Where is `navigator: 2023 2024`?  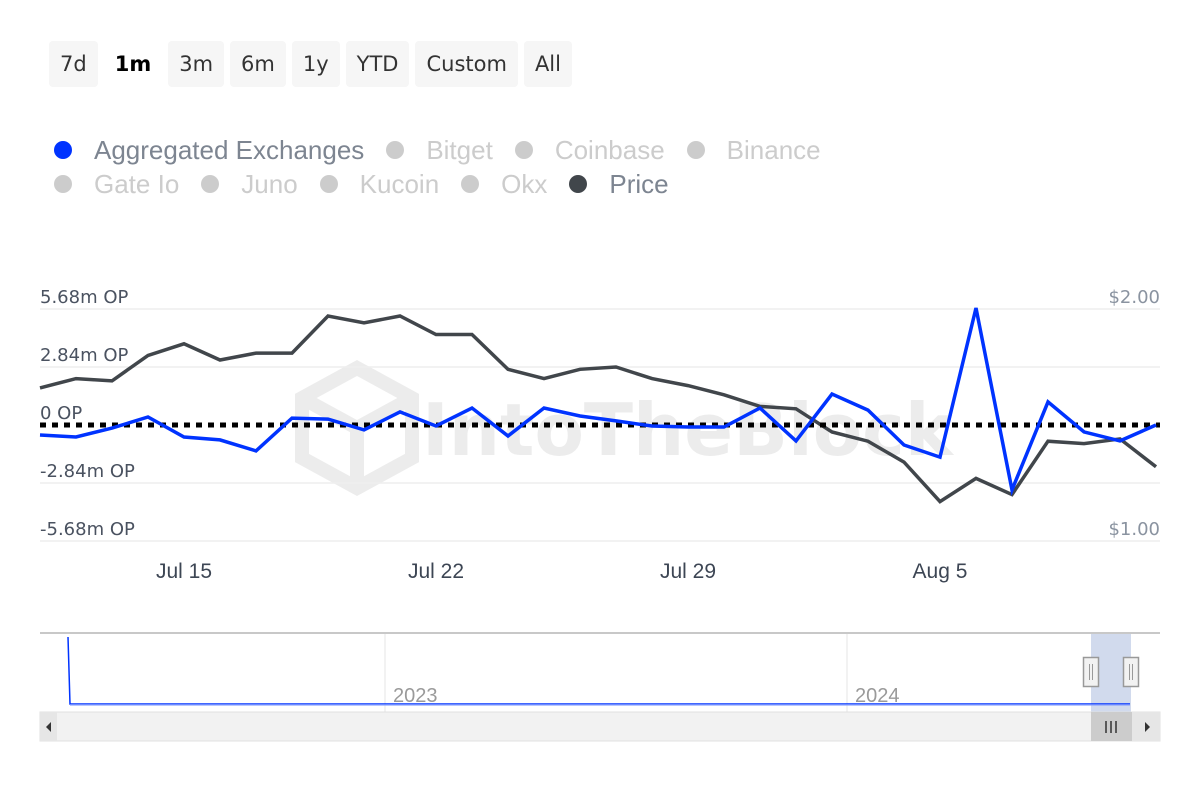
navigator: 2023 2024 is located at coordinates (600, 672).